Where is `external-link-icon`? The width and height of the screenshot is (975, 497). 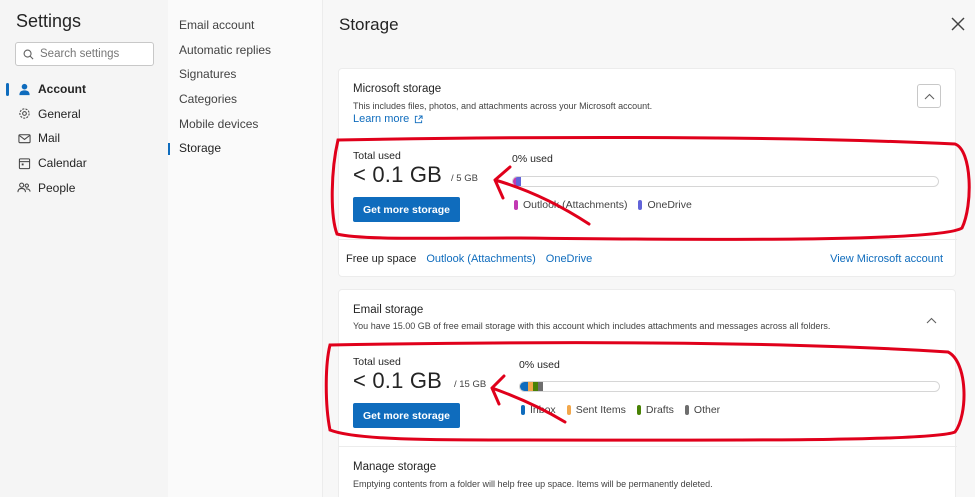 external-link-icon is located at coordinates (419, 118).